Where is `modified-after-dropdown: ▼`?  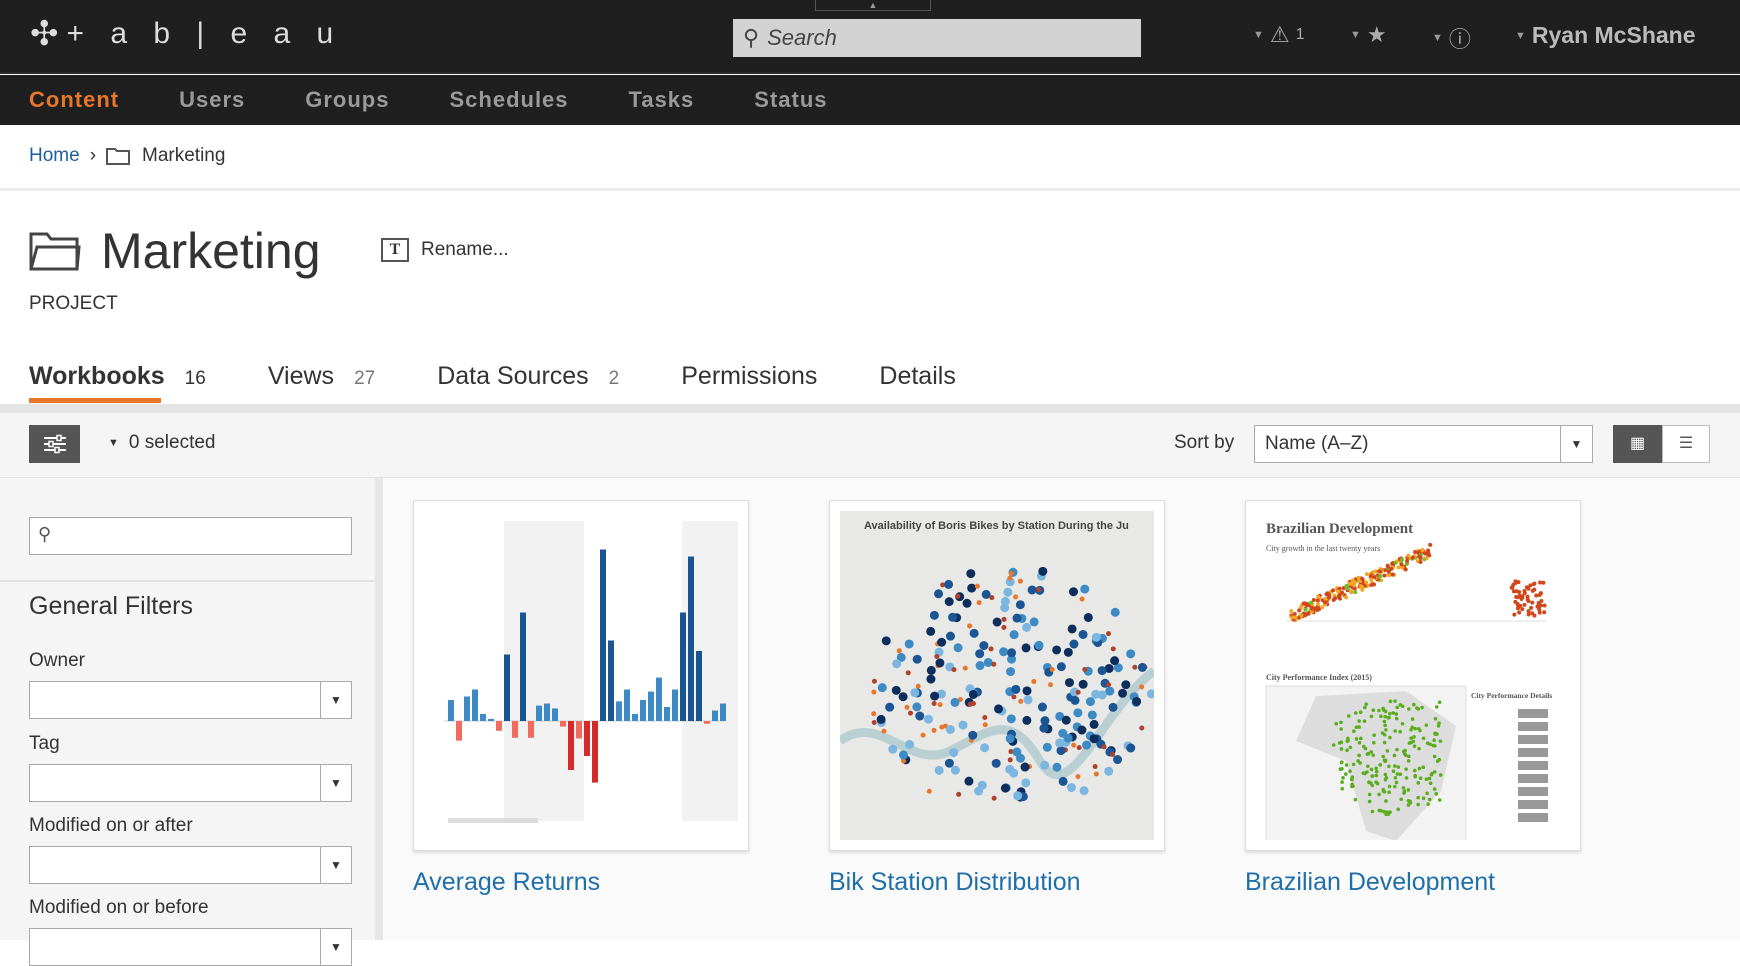
modified-after-dropdown: ▼ is located at coordinates (190, 865).